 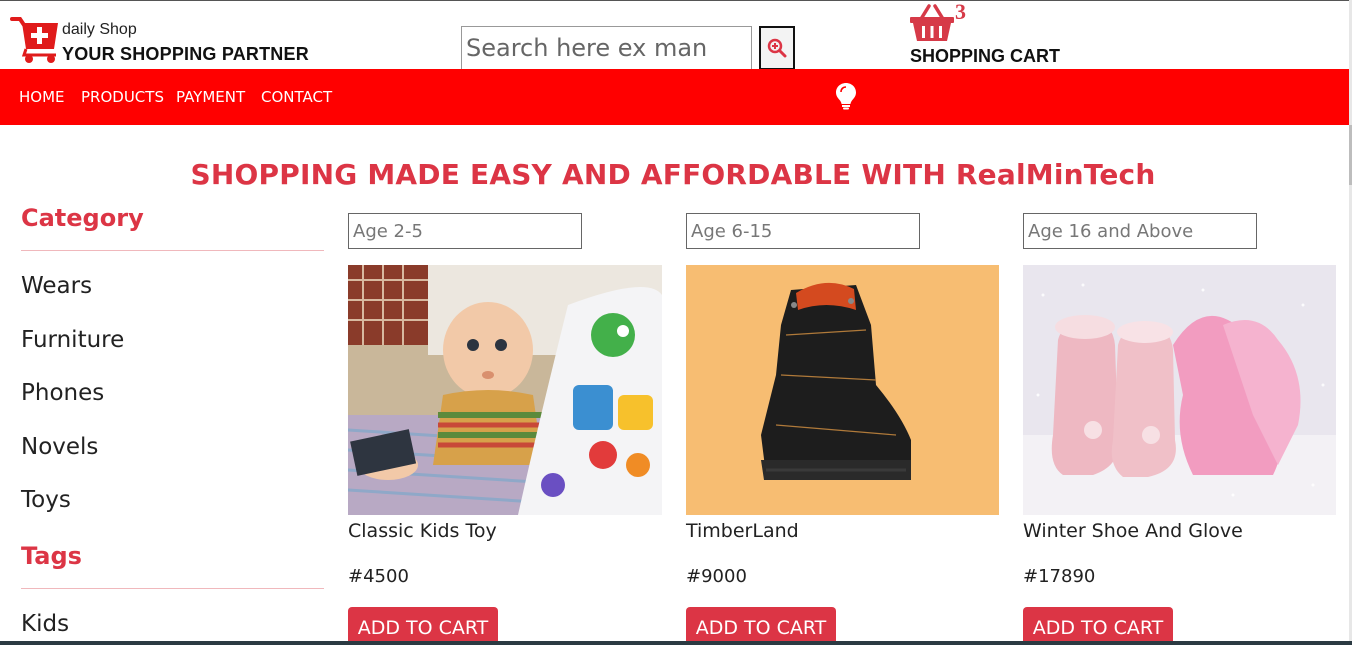 I want to click on tags-heading: Tags, so click(x=51, y=556).